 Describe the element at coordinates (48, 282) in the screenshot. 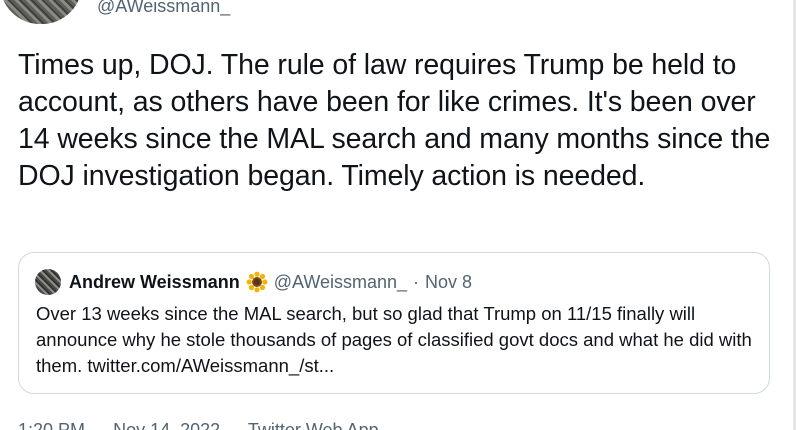

I see `quoted-author-avatar` at that location.